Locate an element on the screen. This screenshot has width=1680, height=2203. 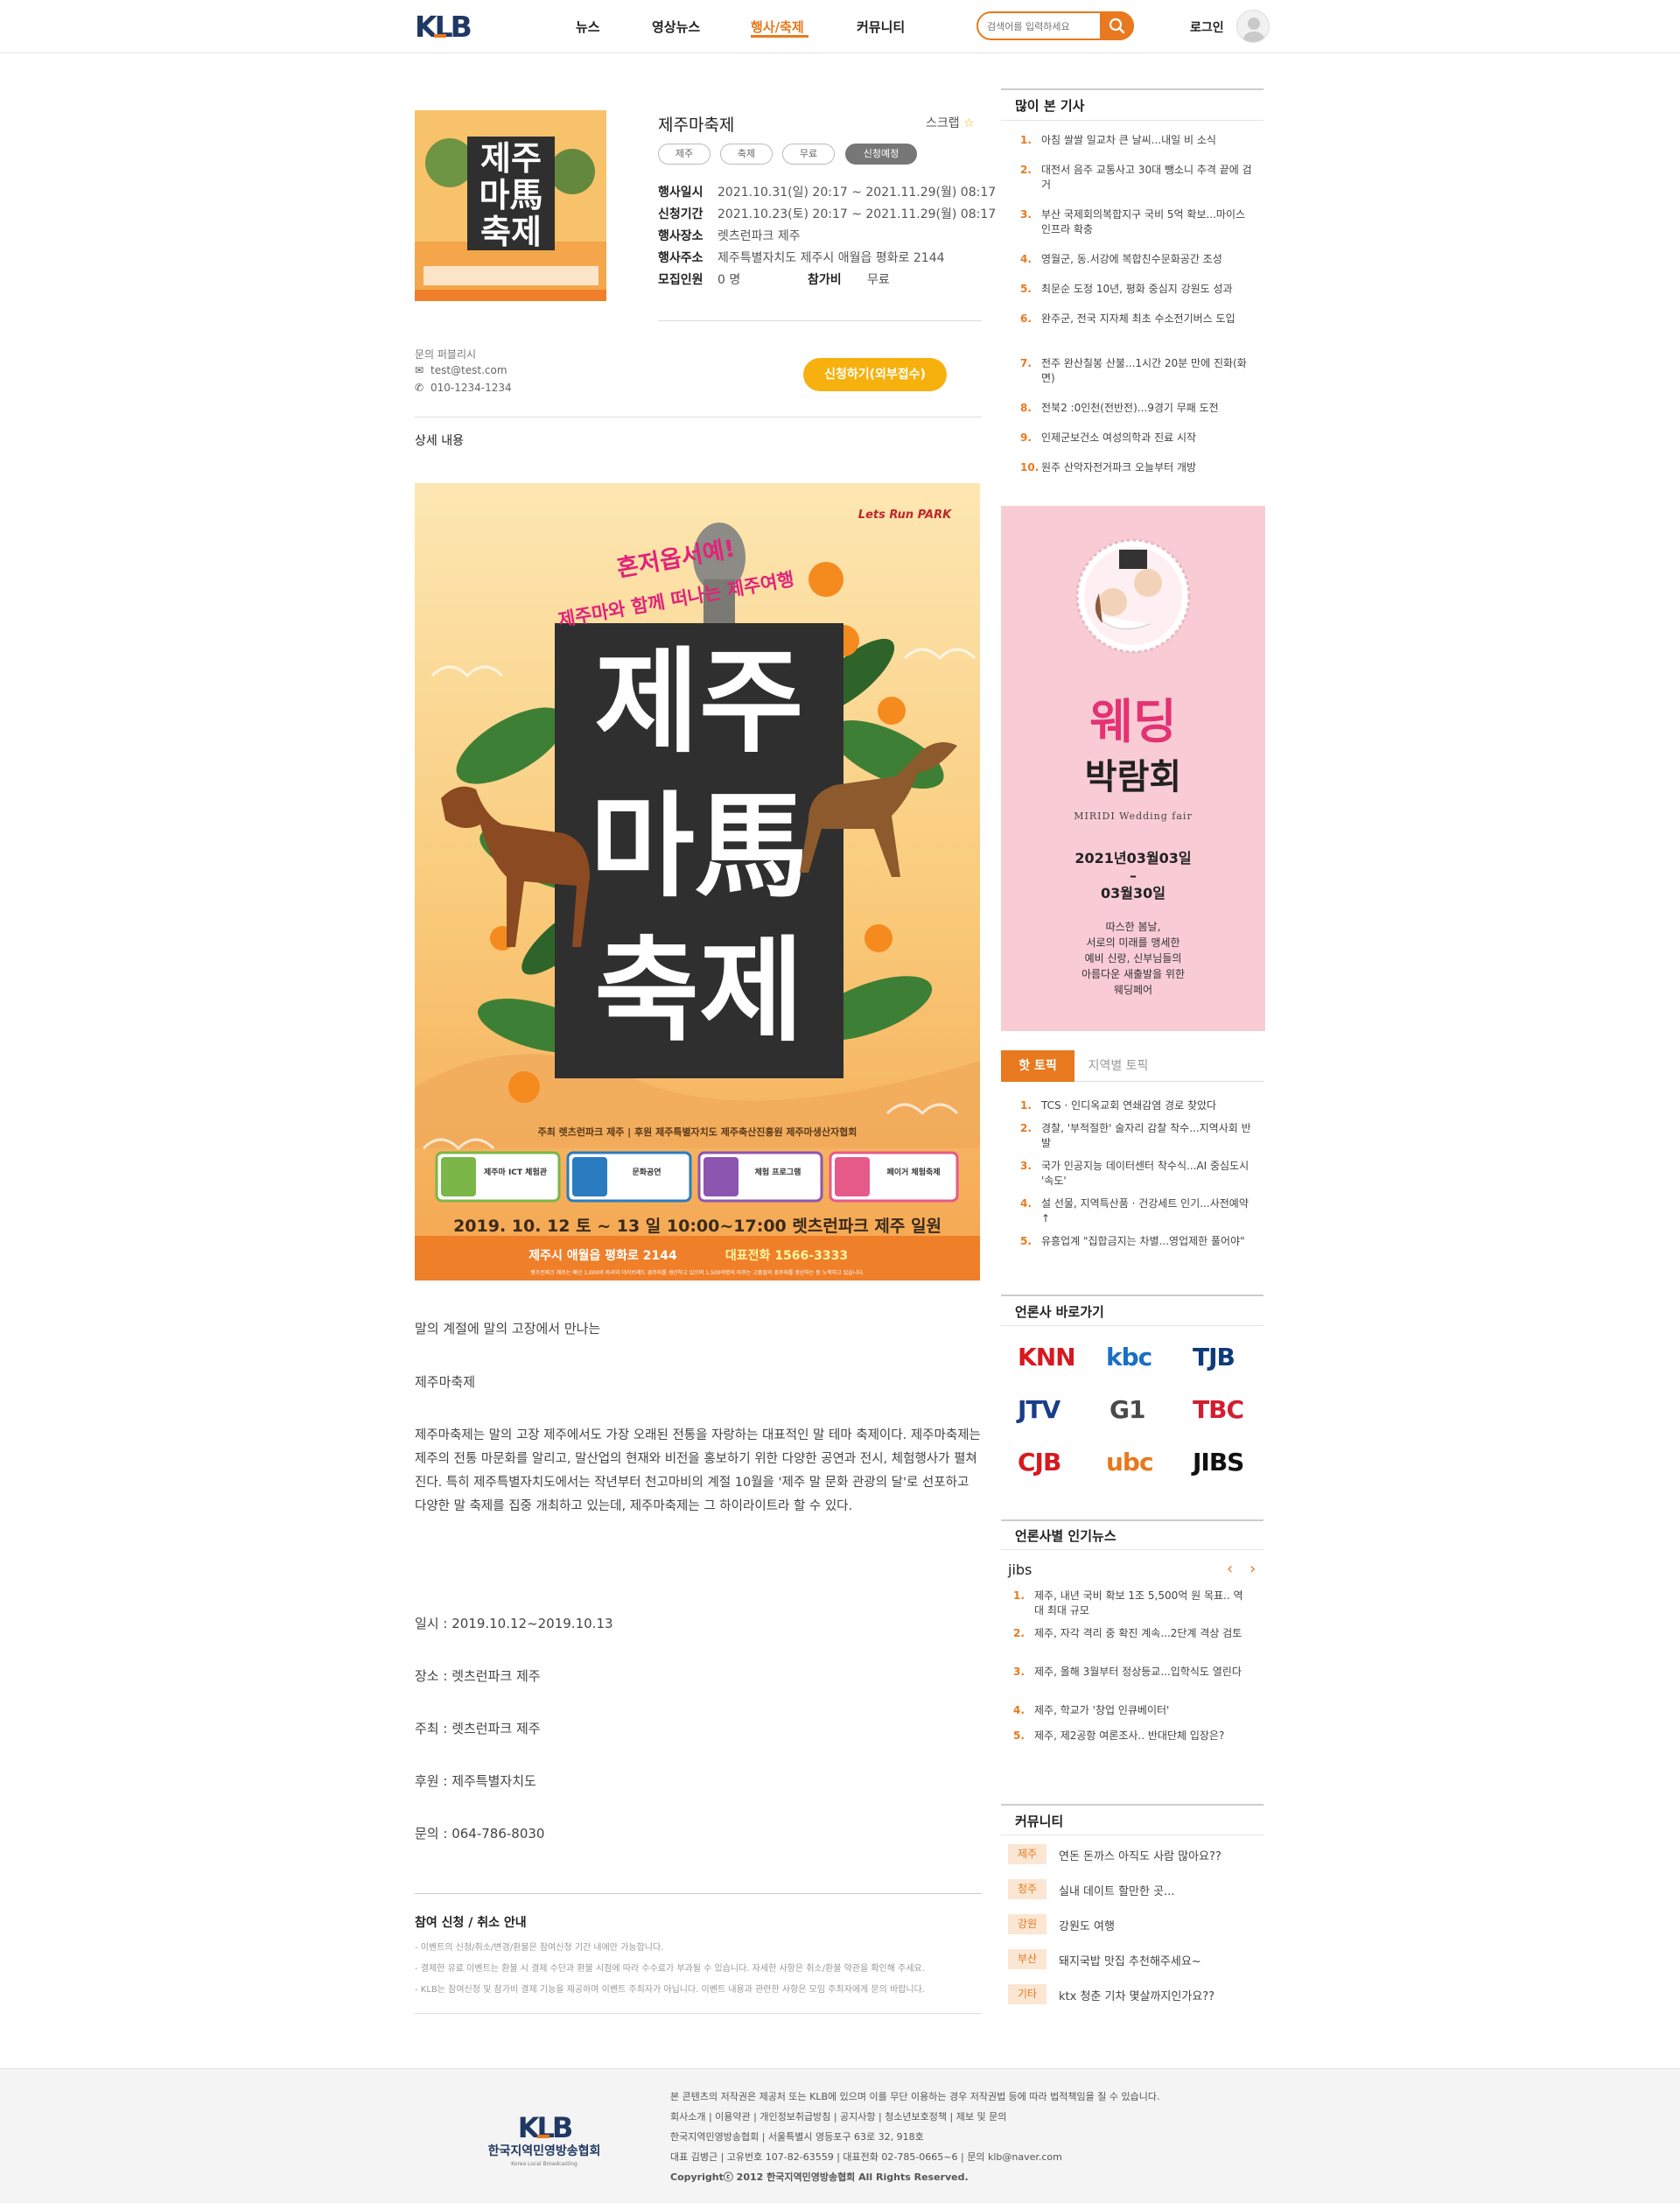
ad-desc-3: 예비 신랑, 신부님들의 is located at coordinates (1133, 958).